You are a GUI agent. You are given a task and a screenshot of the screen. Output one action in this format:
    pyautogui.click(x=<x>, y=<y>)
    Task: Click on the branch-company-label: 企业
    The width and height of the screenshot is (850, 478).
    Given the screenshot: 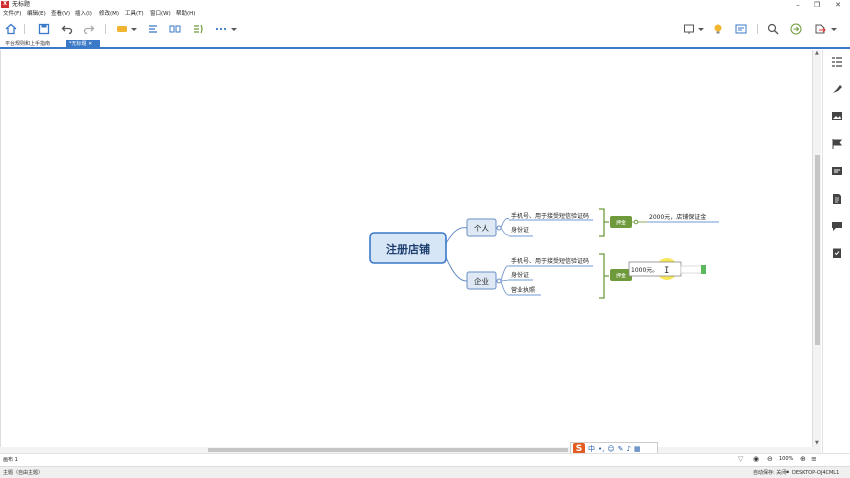 What is the action you would take?
    pyautogui.click(x=481, y=281)
    